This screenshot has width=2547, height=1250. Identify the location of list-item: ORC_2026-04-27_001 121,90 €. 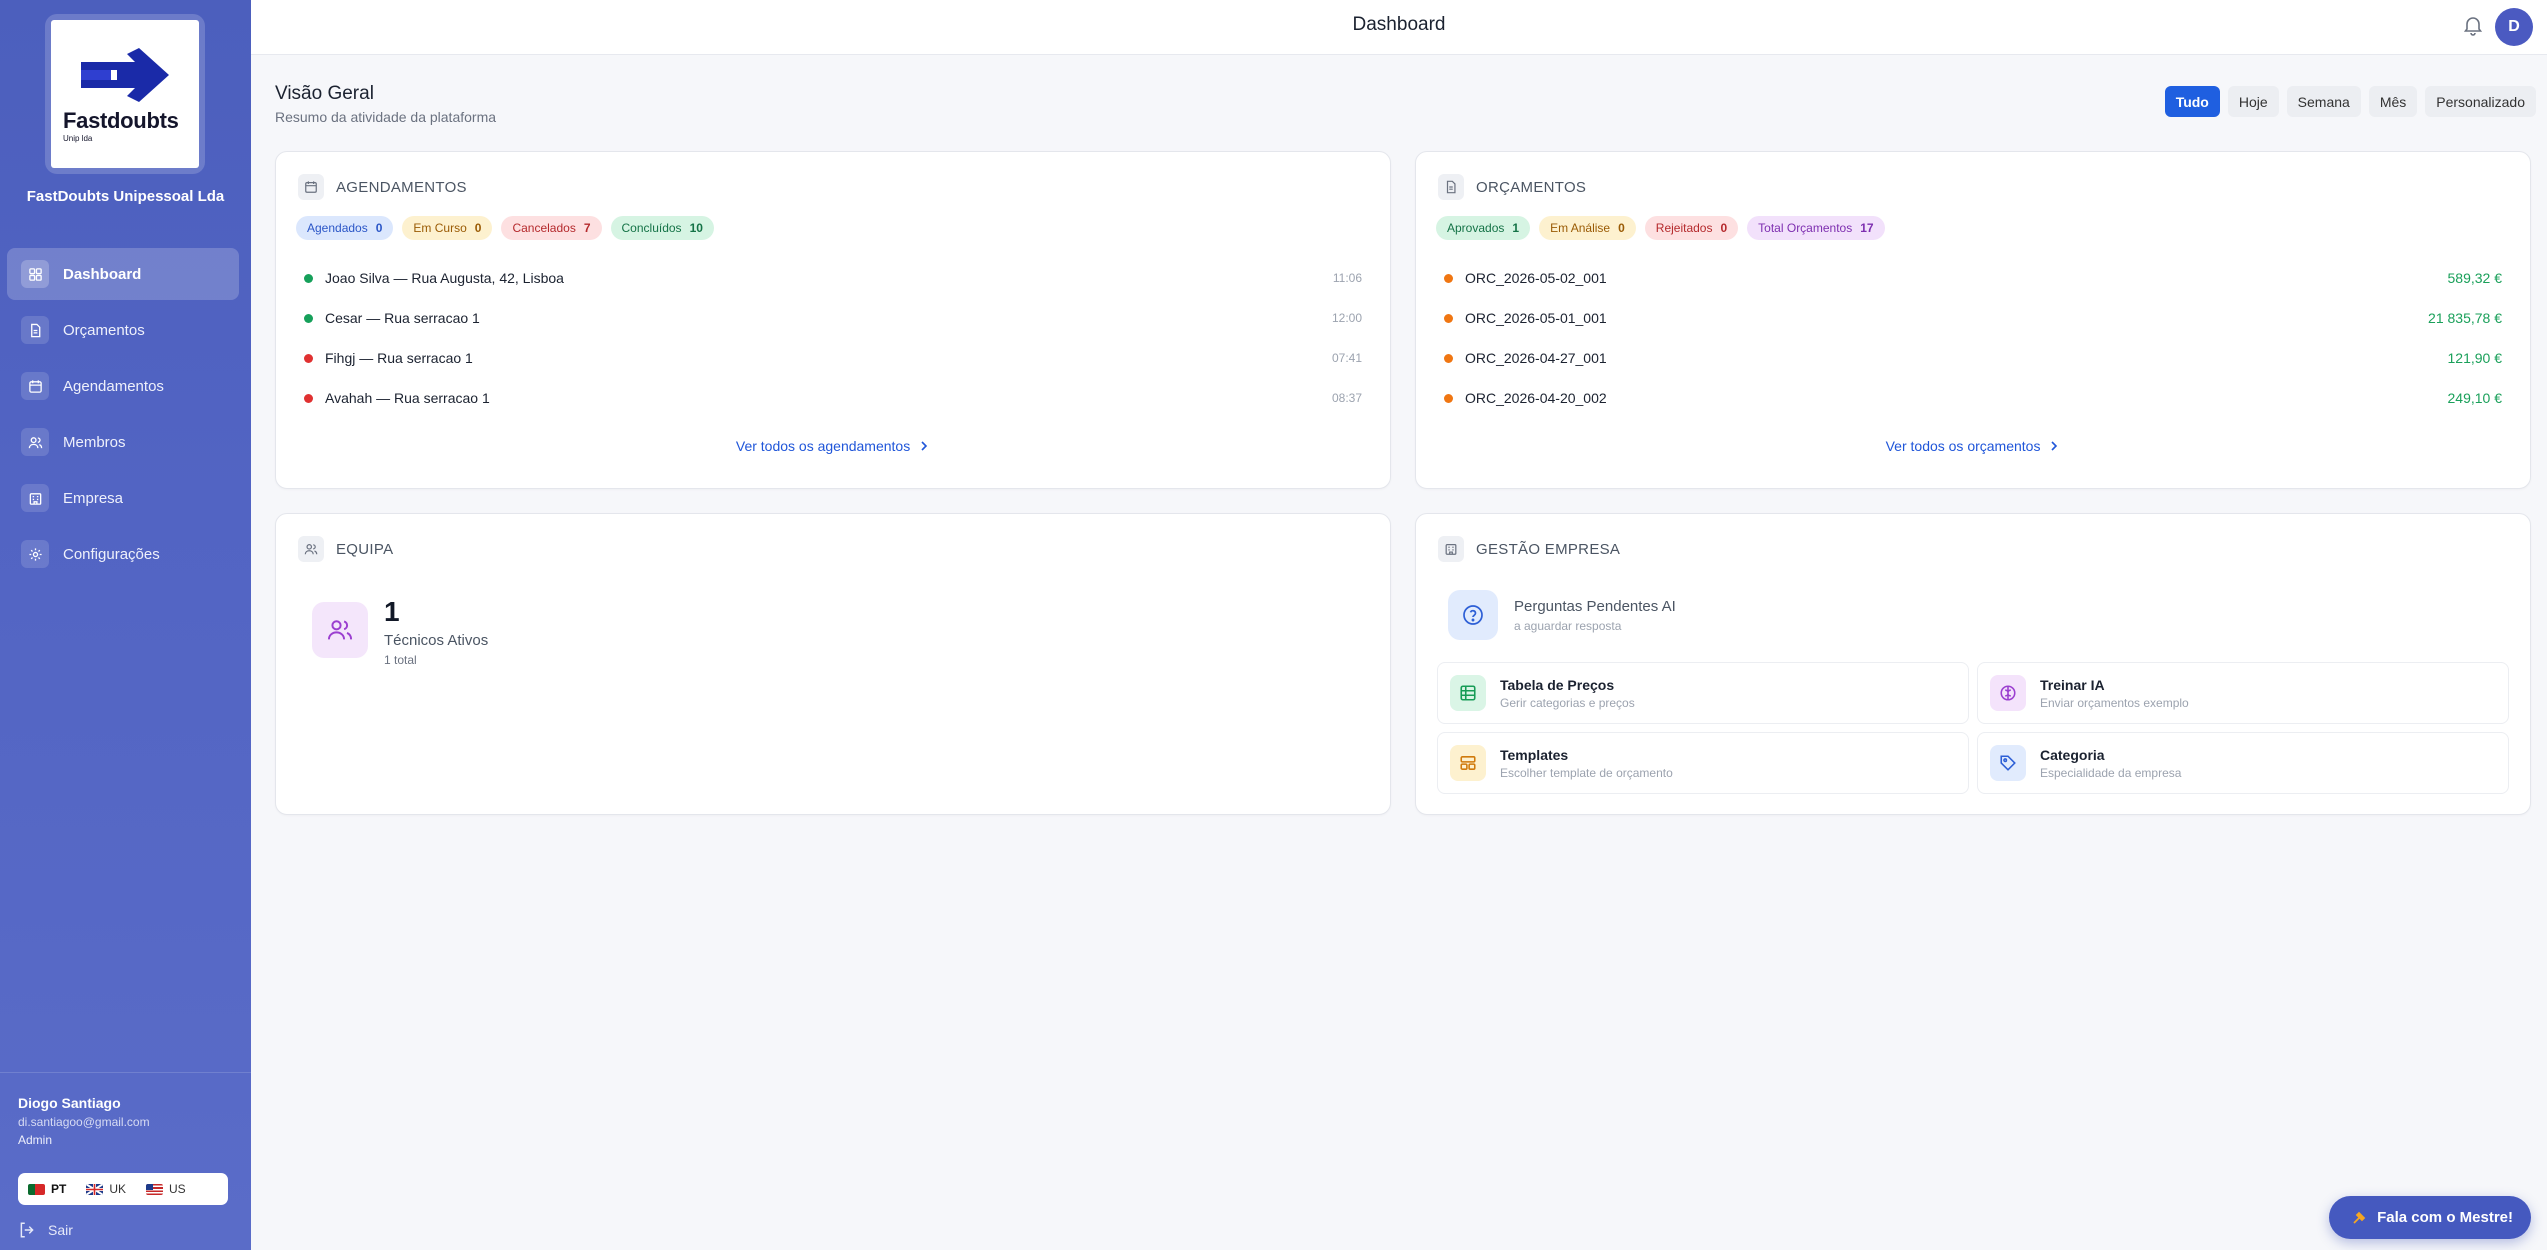
(1973, 358).